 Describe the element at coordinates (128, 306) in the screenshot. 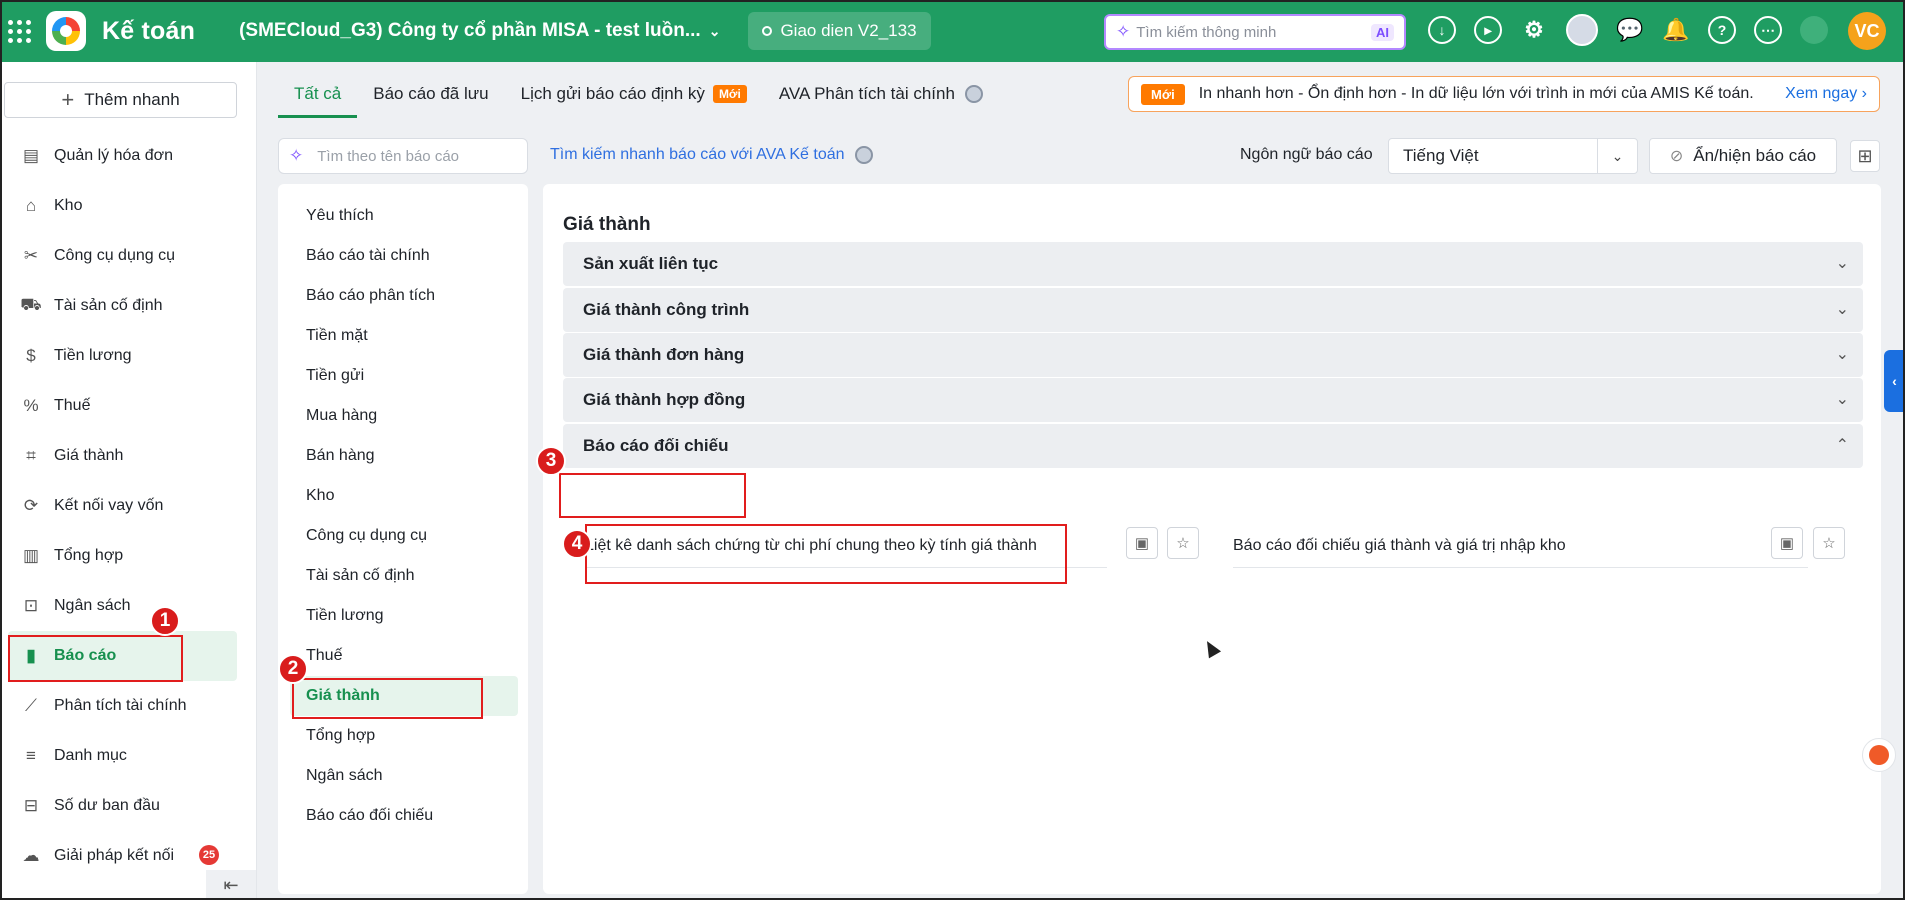

I see `sidebar-item: ⛟ Tài sản cố định` at that location.